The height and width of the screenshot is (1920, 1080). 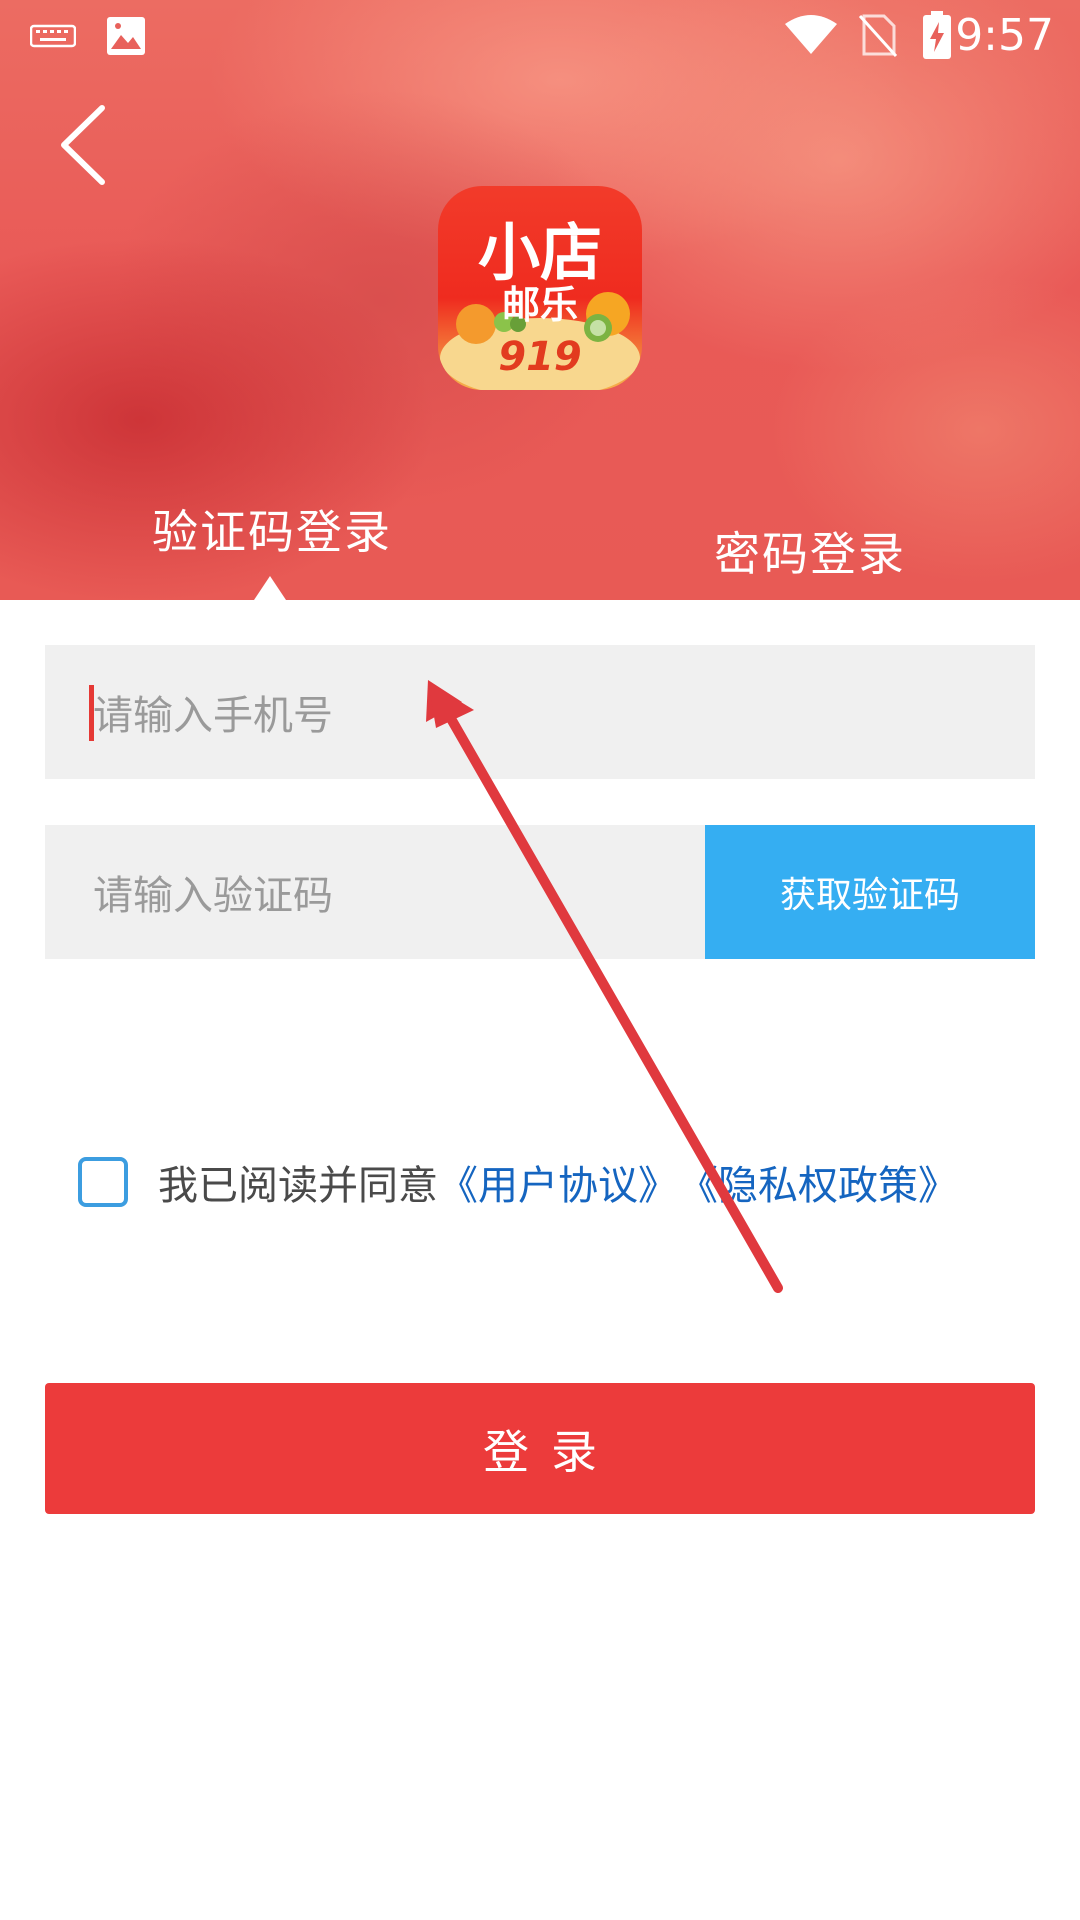 I want to click on get-code-button: 获取验证码, so click(x=870, y=892).